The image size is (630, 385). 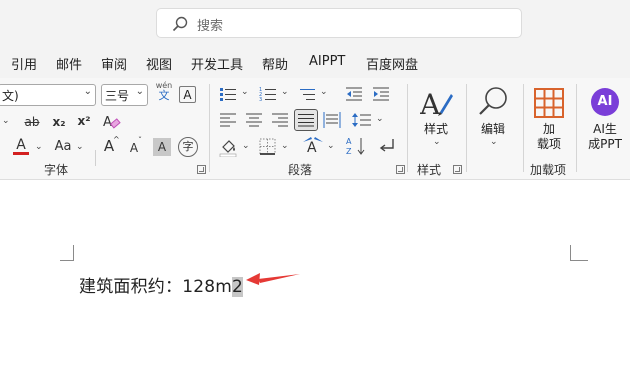 I want to click on styles-dialog-launcher-icon, so click(x=457, y=169).